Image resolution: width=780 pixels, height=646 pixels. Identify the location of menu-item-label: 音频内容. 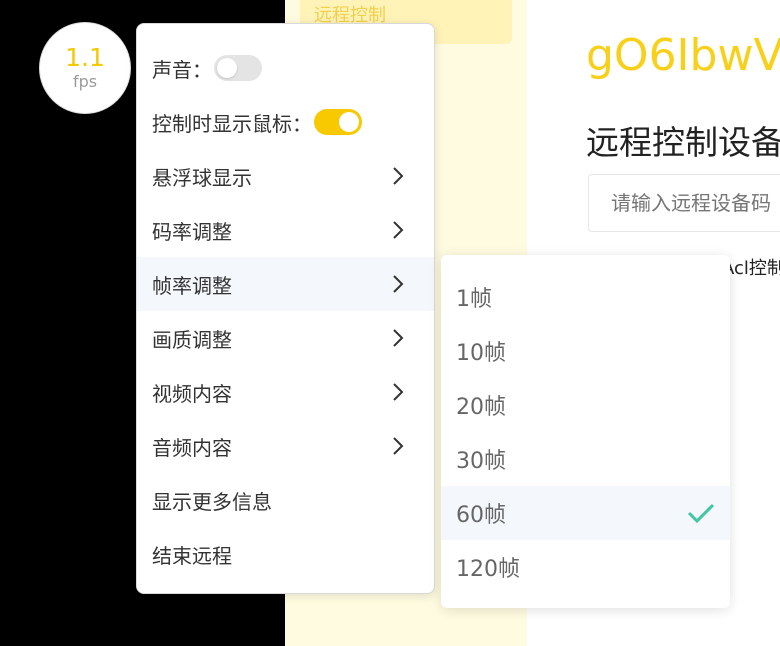
(192, 447).